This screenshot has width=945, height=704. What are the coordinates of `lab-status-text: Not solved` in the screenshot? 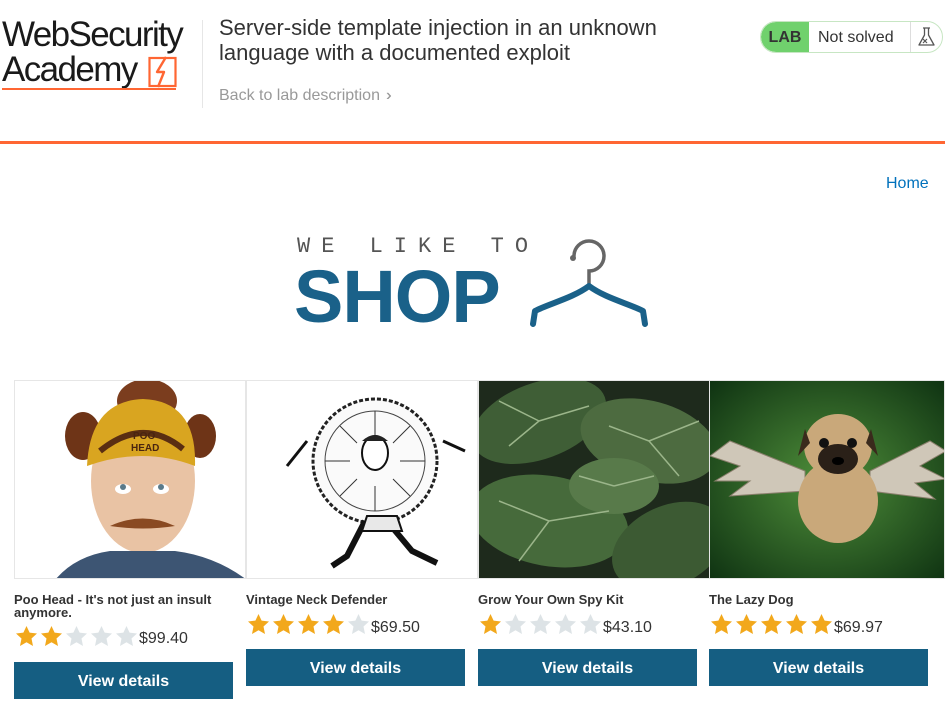 It's located at (856, 37).